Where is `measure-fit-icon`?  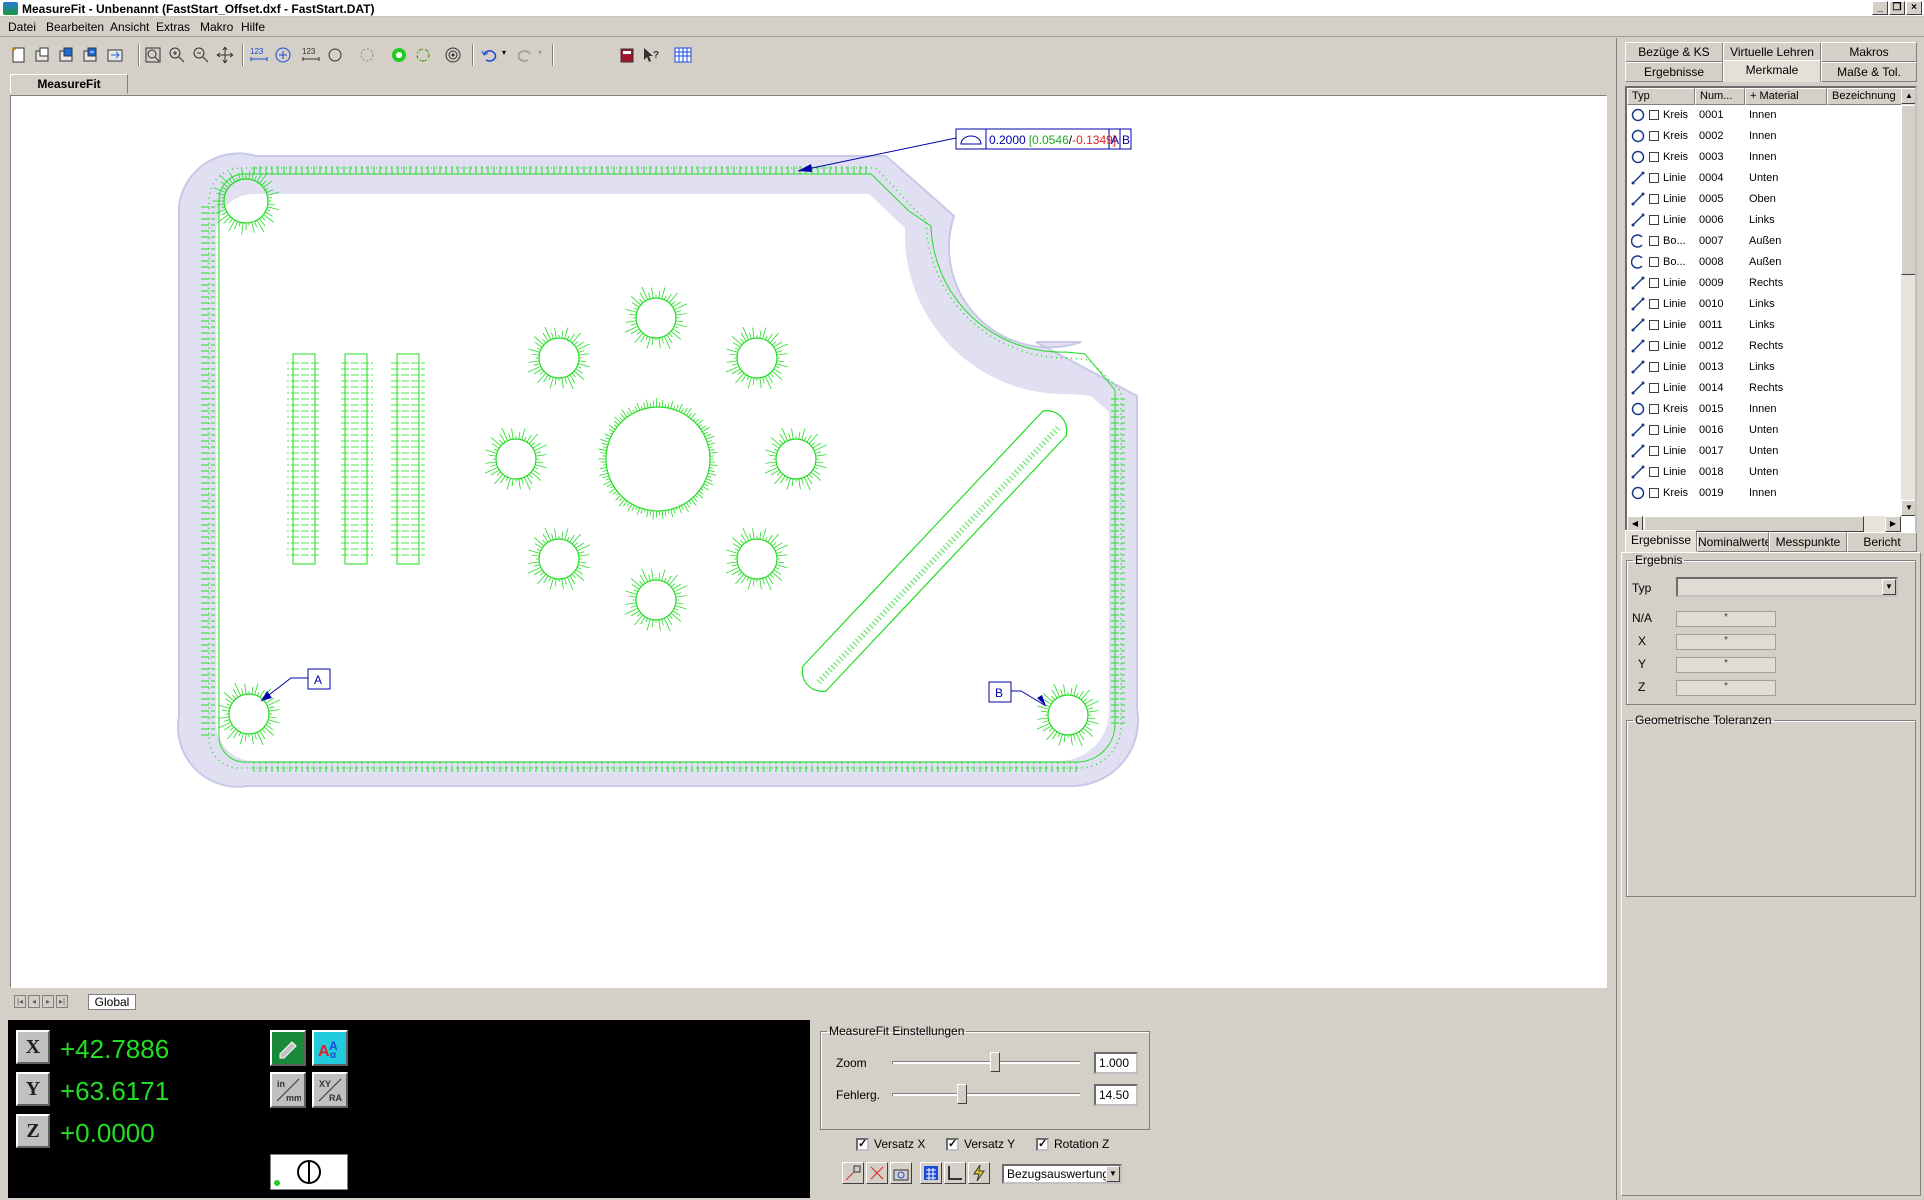 measure-fit-icon is located at coordinates (399, 55).